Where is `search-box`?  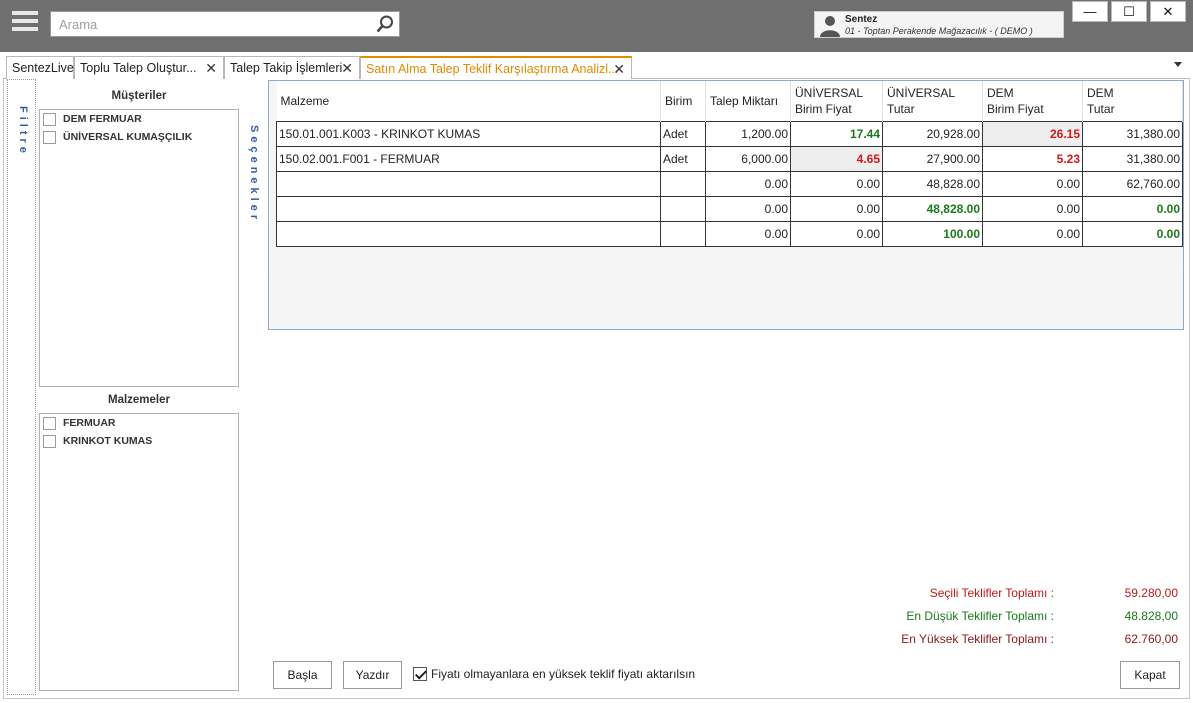 search-box is located at coordinates (225, 24).